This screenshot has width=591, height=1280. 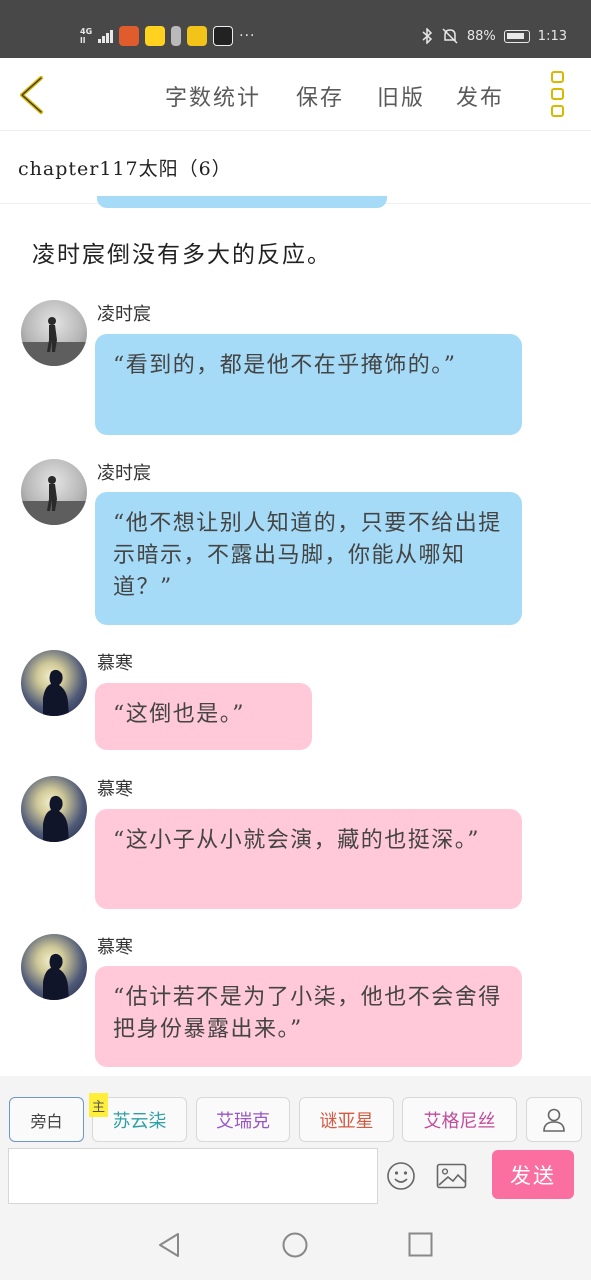 What do you see at coordinates (182, 252) in the screenshot?
I see `narration-text: 凌时宸倒没有多大的反应。` at bounding box center [182, 252].